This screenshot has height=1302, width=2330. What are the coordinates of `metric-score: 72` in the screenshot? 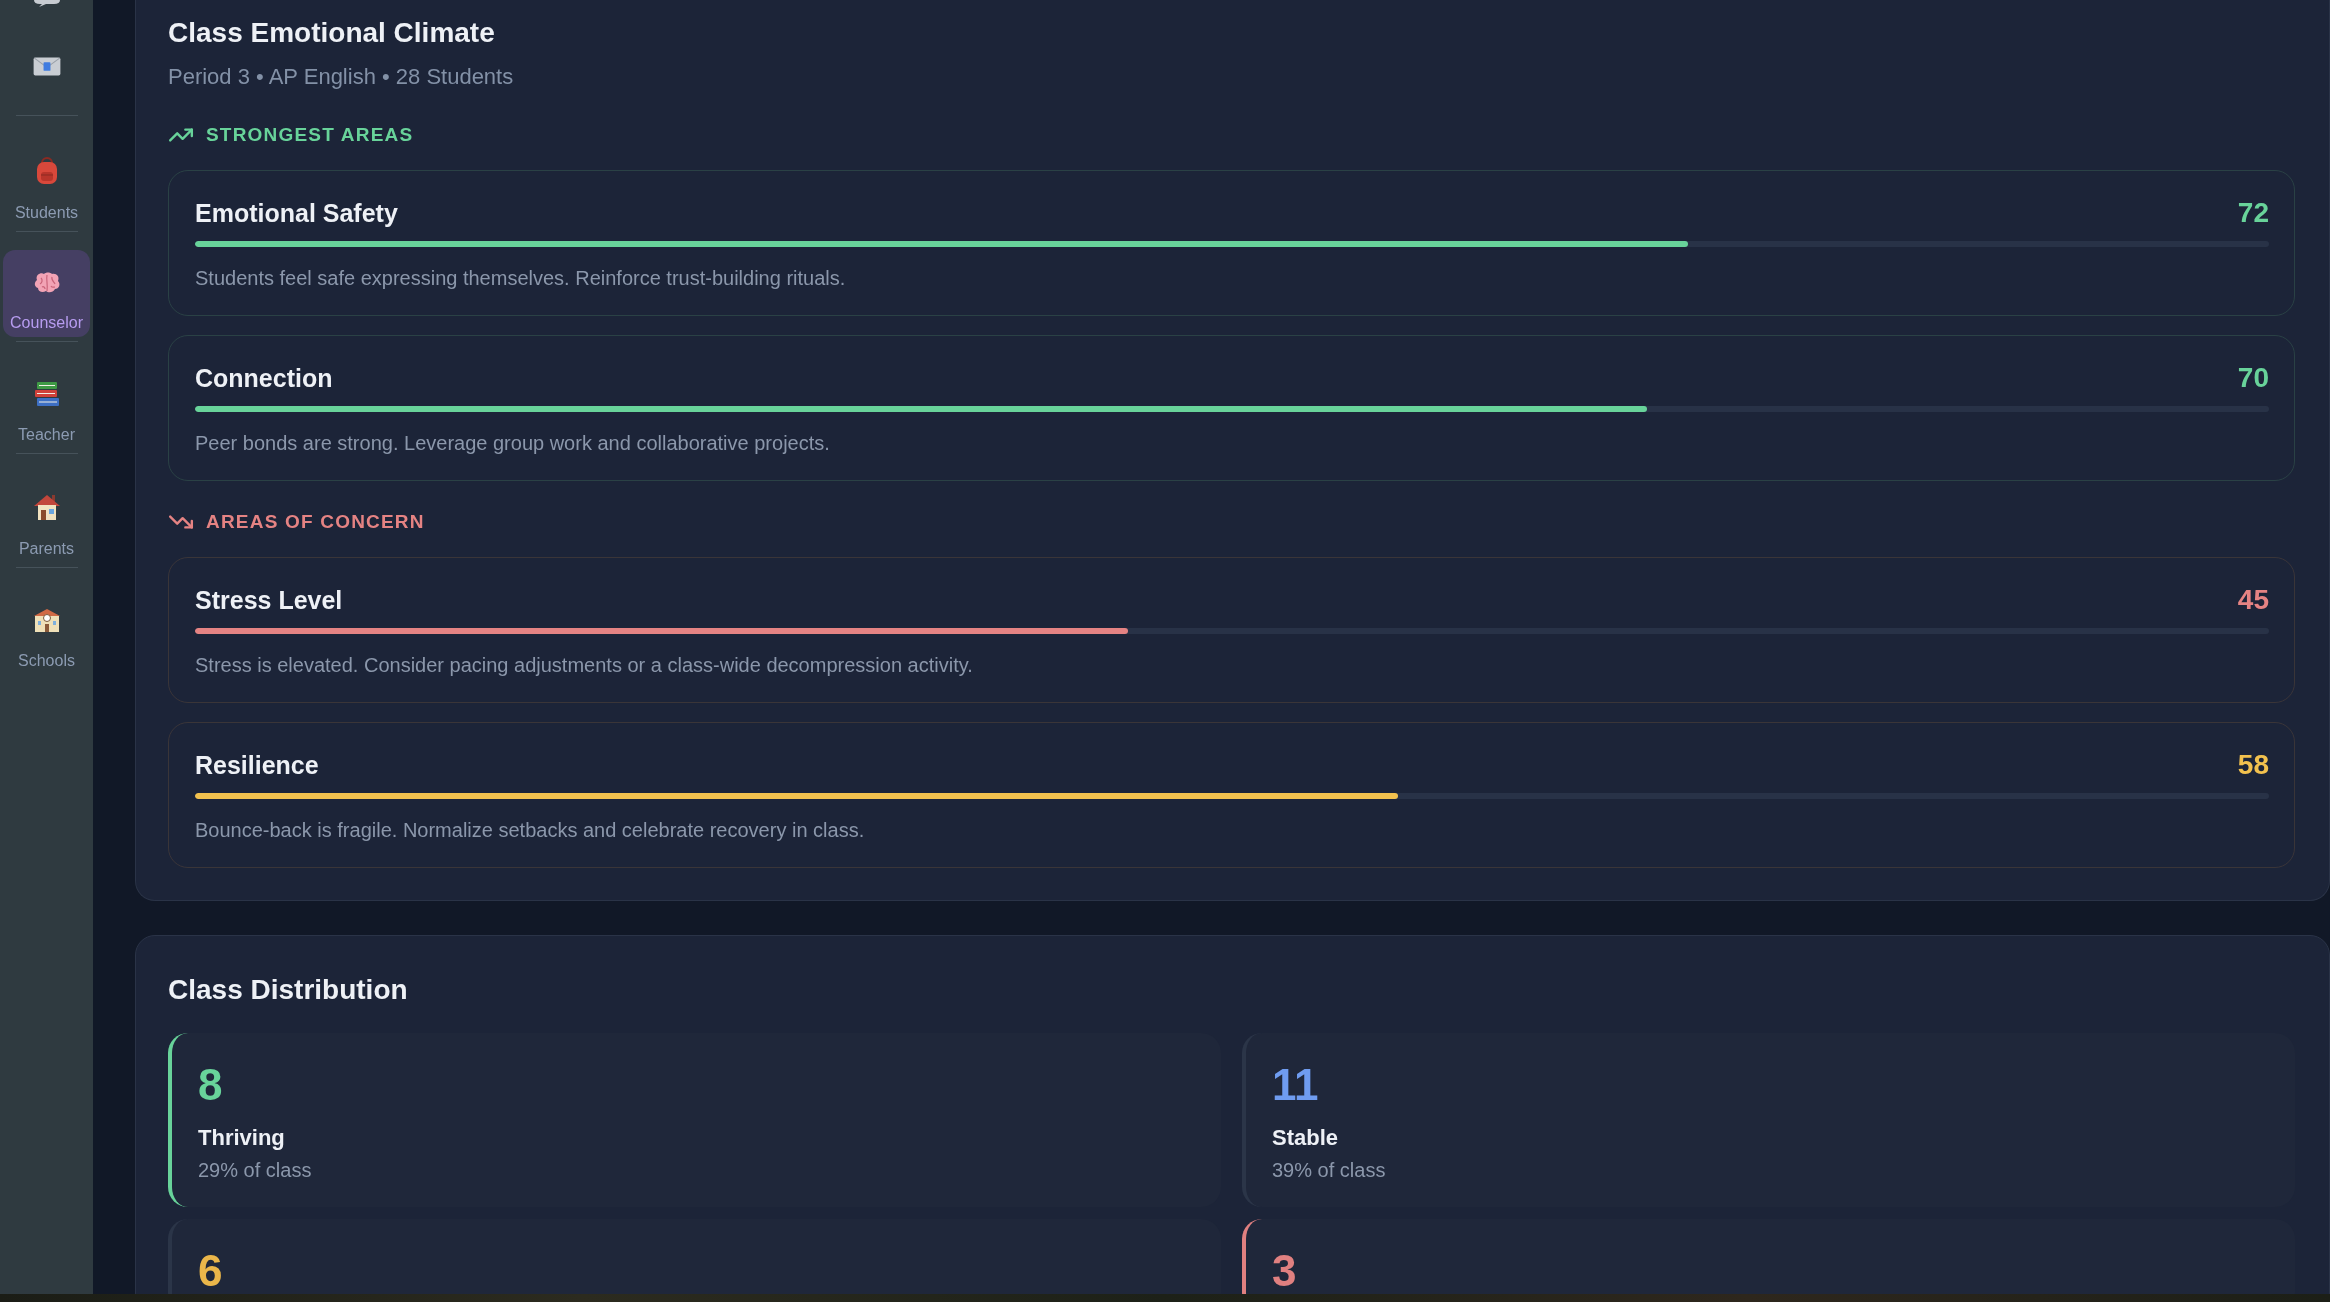 It's located at (2253, 213).